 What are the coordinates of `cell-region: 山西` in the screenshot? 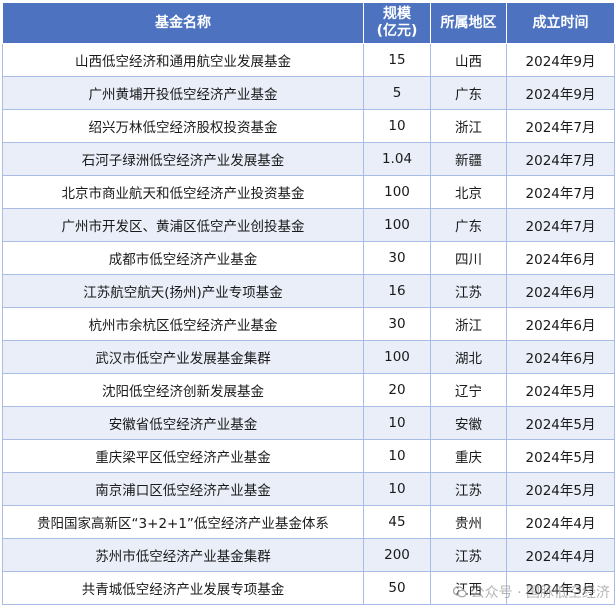 It's located at (468, 60).